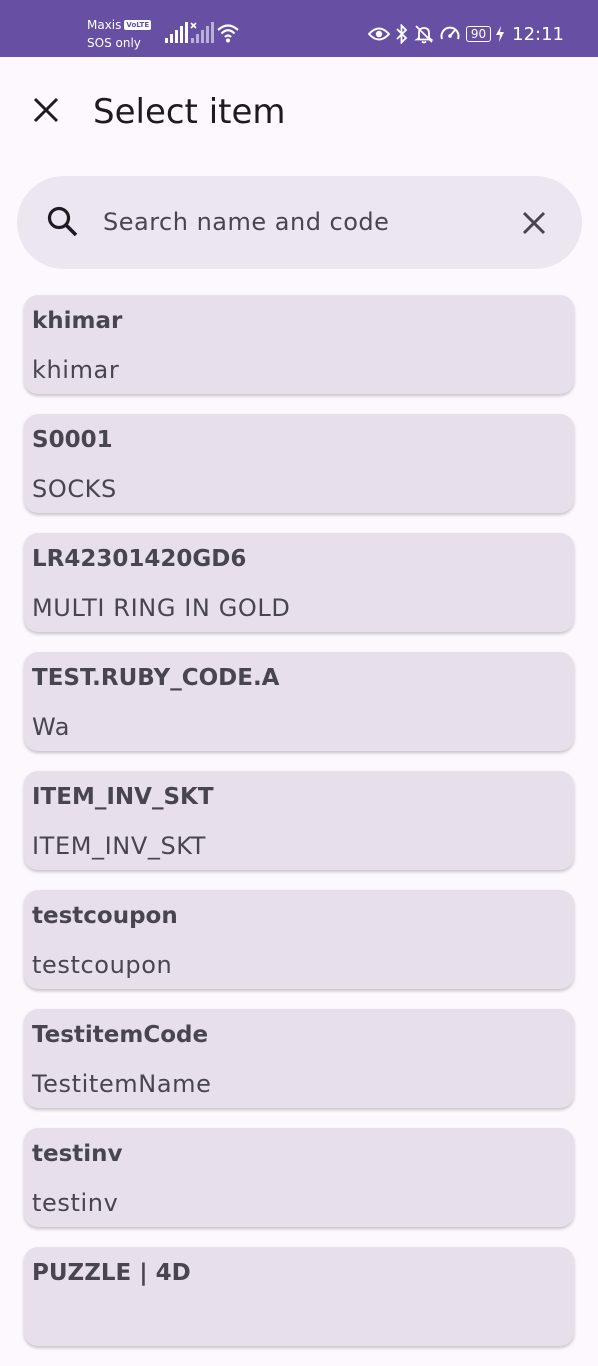 The height and width of the screenshot is (1366, 598). I want to click on item-name: SOCKS, so click(74, 489).